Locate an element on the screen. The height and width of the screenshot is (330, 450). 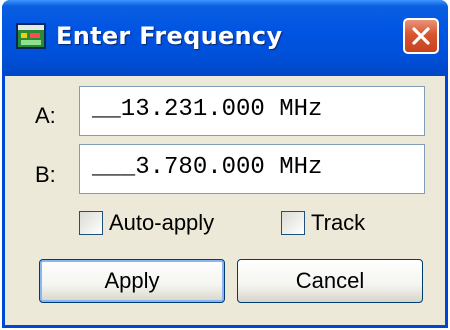
frequency-a-input: __13.231.000 MHz is located at coordinates (252, 111).